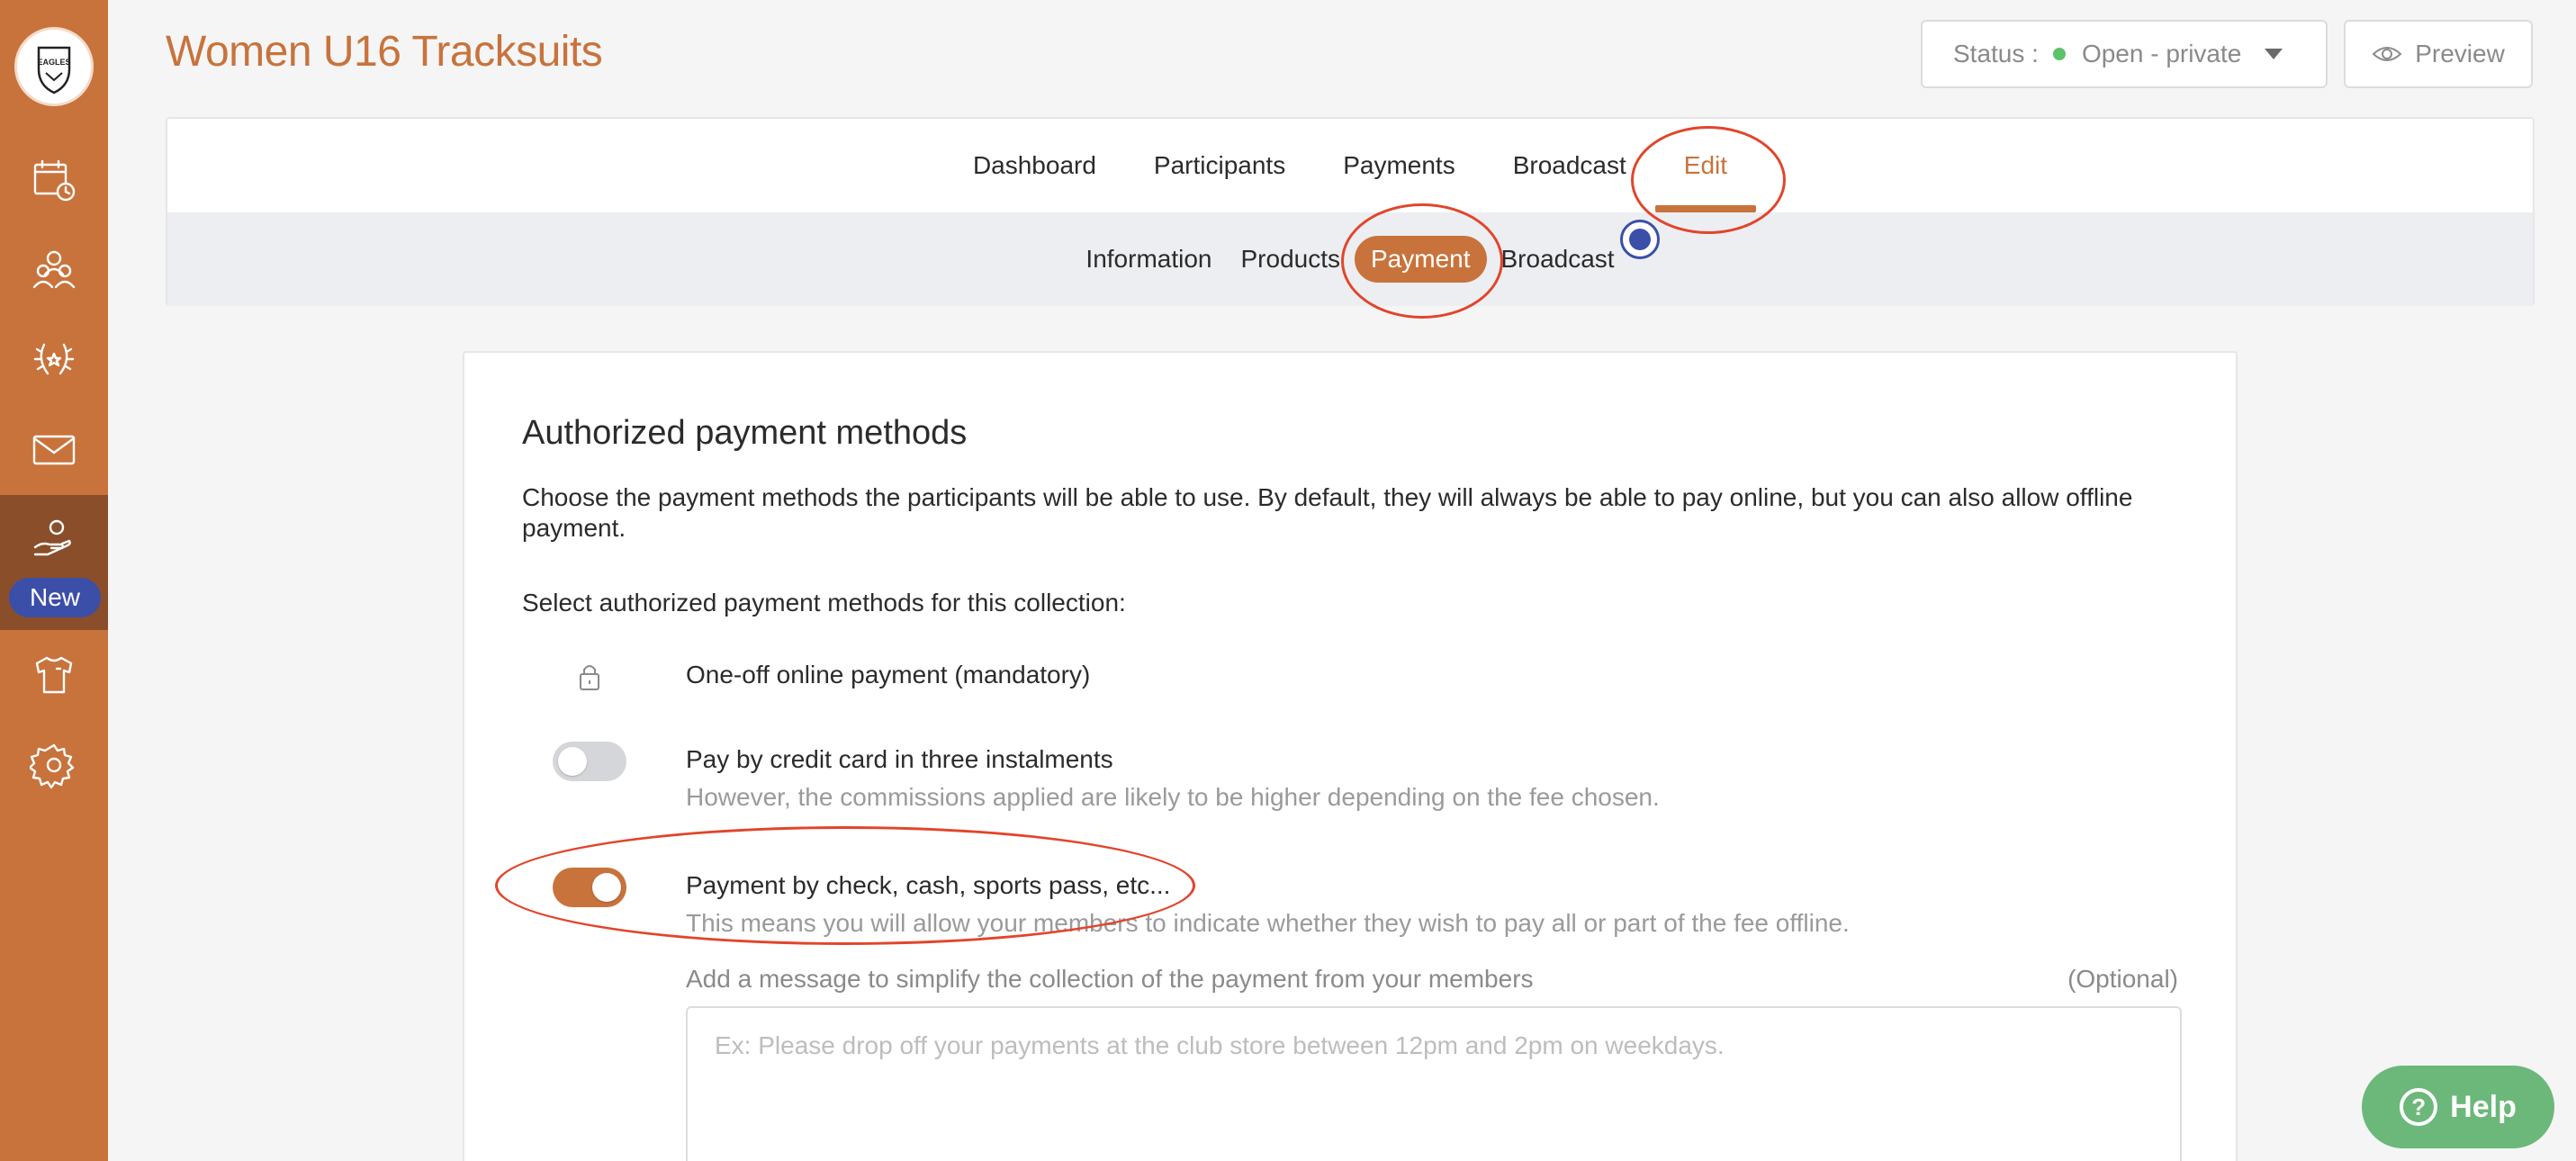 The width and height of the screenshot is (2576, 1161). I want to click on preview-button: Preview, so click(2438, 54).